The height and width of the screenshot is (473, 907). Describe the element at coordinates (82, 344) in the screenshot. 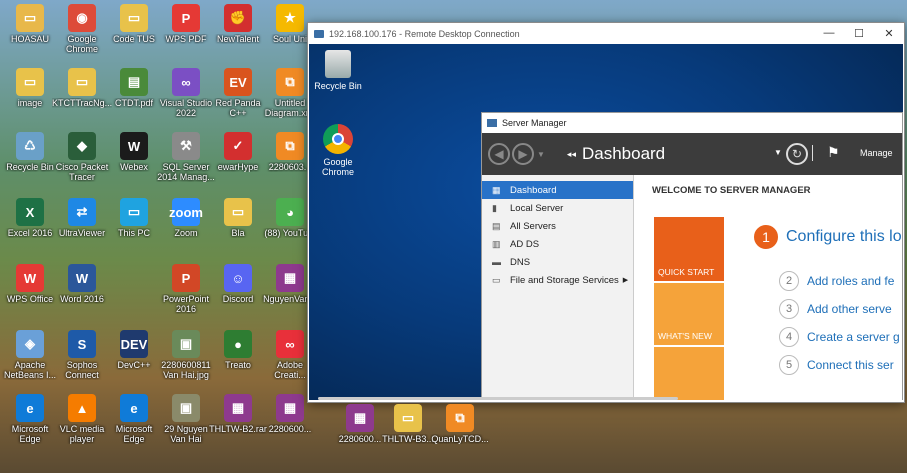

I see `desktop-app-icon: S` at that location.